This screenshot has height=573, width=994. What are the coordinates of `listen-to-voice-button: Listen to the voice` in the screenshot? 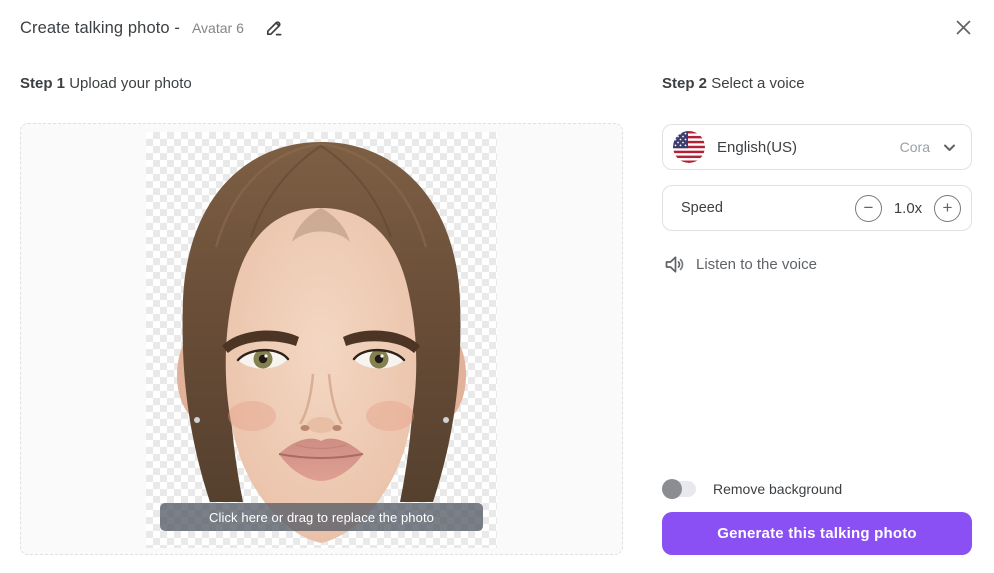 It's located at (740, 264).